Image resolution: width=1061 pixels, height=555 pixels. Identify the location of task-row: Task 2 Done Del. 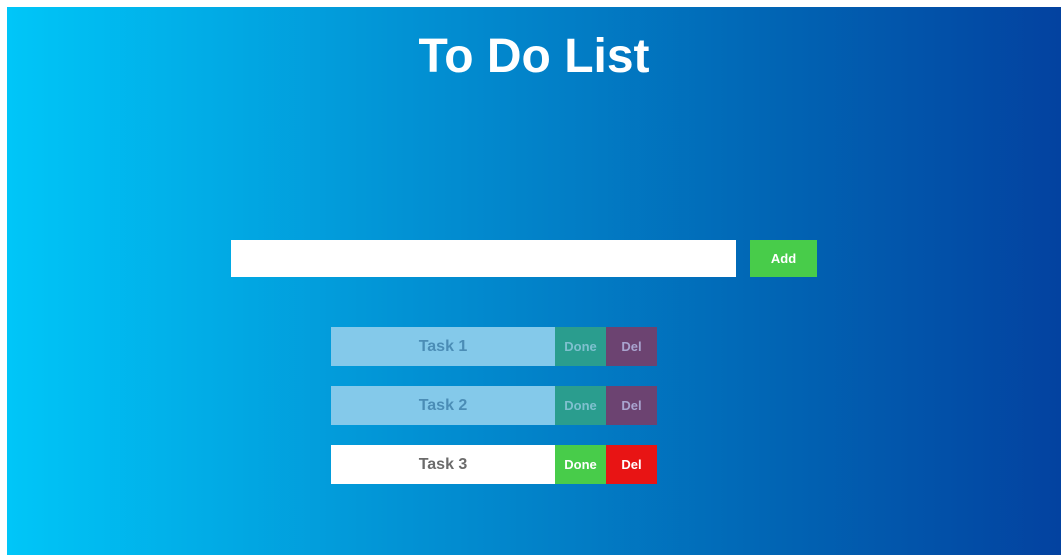
(494, 405).